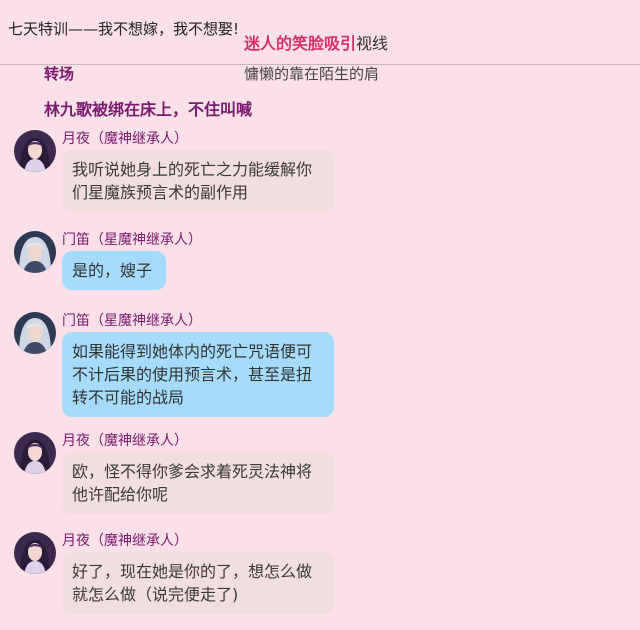 The width and height of the screenshot is (640, 630). Describe the element at coordinates (114, 270) in the screenshot. I see `message-bubble: 是的，嫂子` at that location.